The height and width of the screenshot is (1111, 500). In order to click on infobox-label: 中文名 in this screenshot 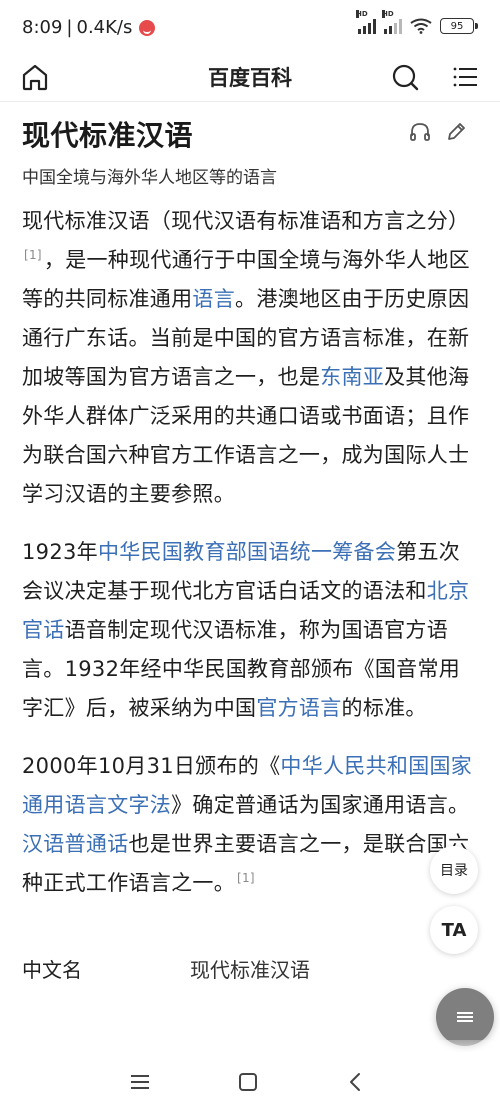, I will do `click(52, 970)`.